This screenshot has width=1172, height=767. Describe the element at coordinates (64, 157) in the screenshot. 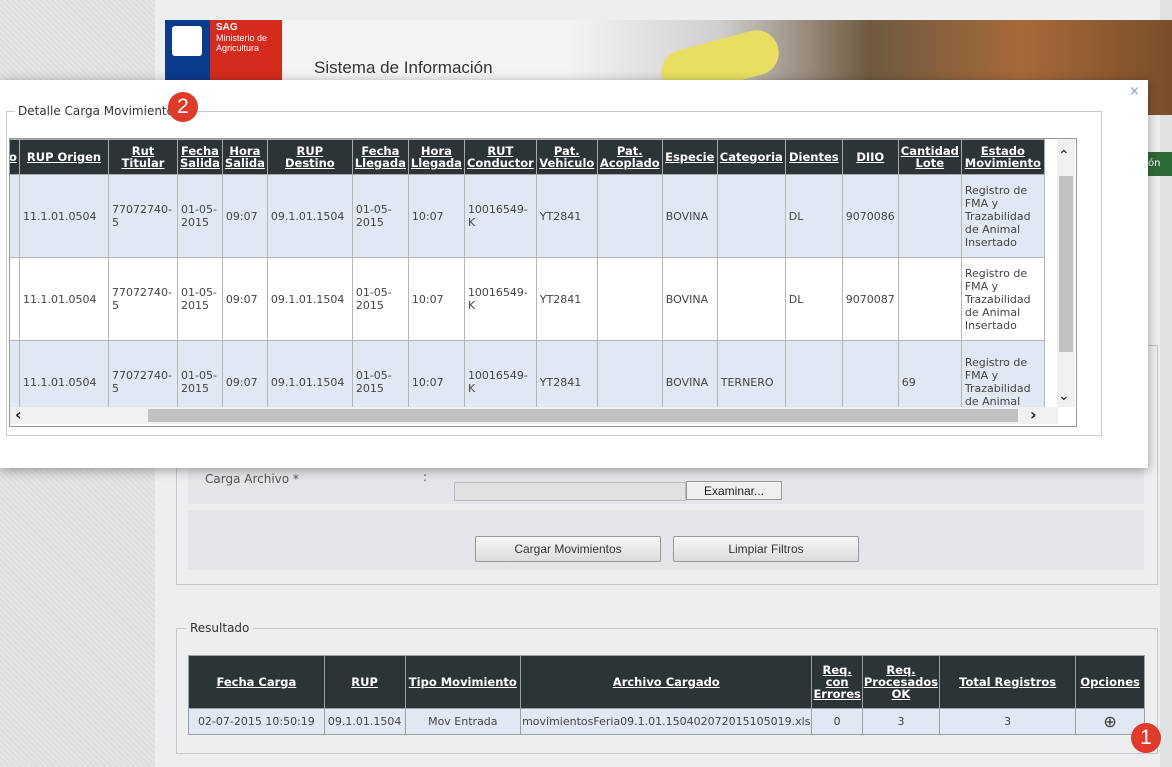

I see `col-rup-origen: RUP Origen` at that location.